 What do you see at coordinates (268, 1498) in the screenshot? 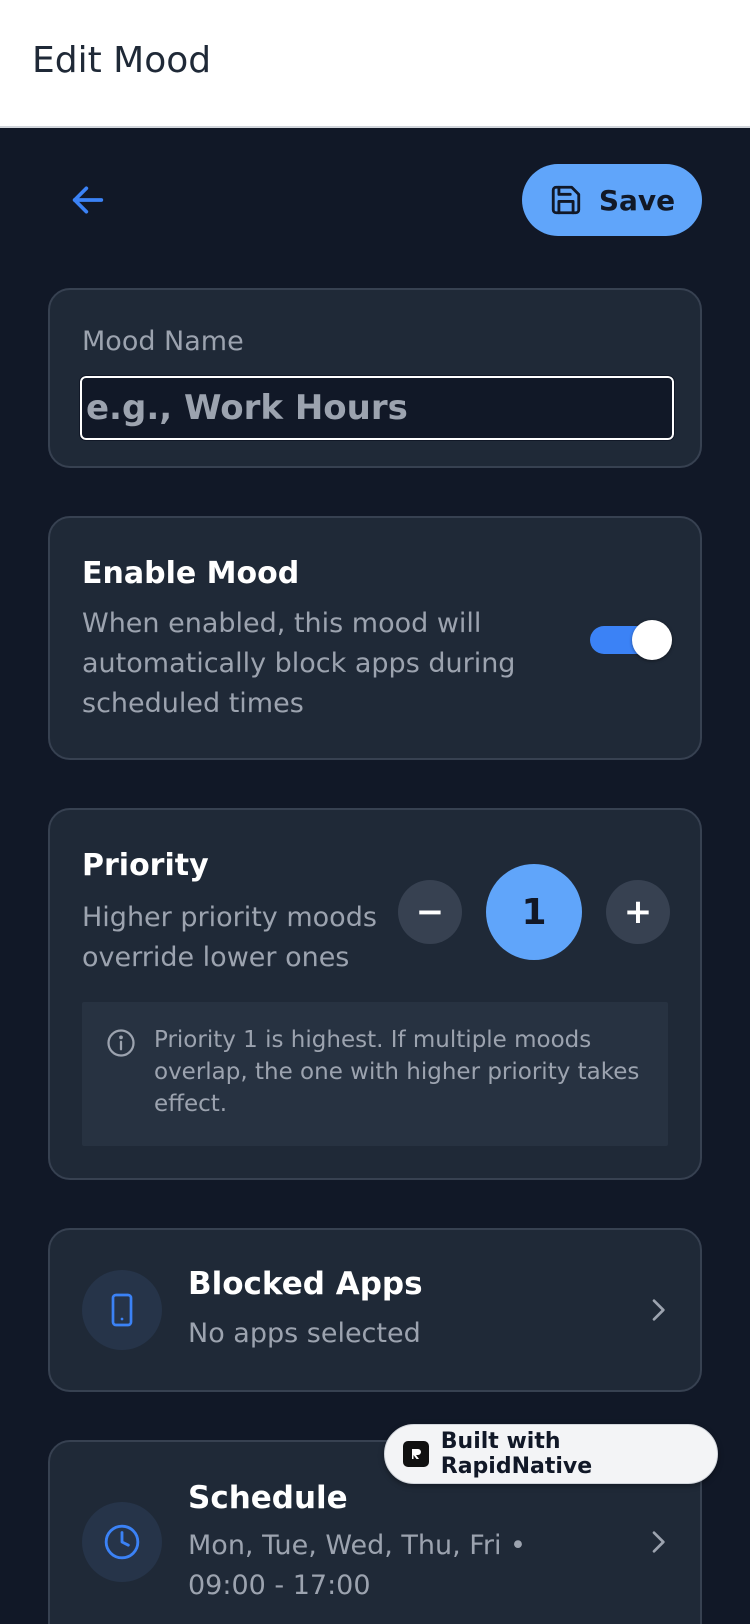
I see `schedule-title: Schedule` at bounding box center [268, 1498].